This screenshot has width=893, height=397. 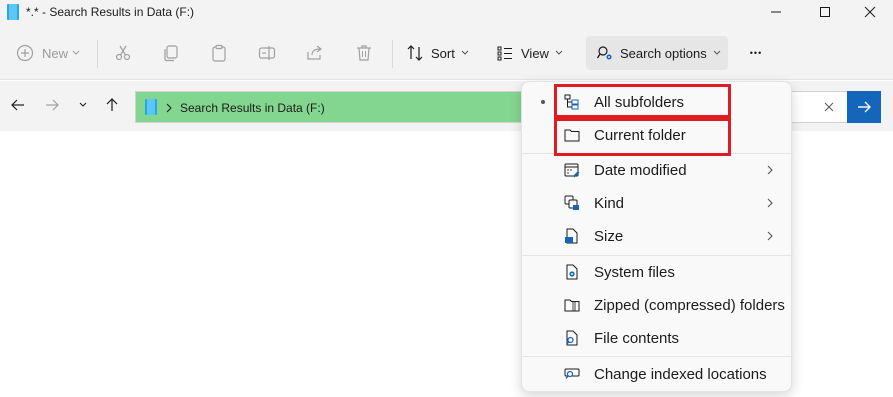 What do you see at coordinates (25, 53) in the screenshot?
I see `new-icon` at bounding box center [25, 53].